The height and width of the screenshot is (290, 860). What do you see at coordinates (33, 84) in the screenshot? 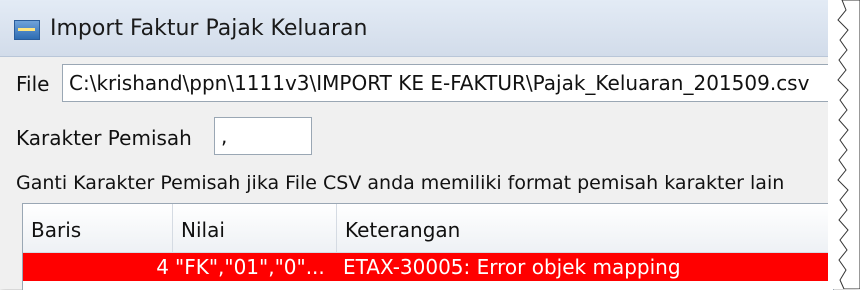
I see `file-label: File` at bounding box center [33, 84].